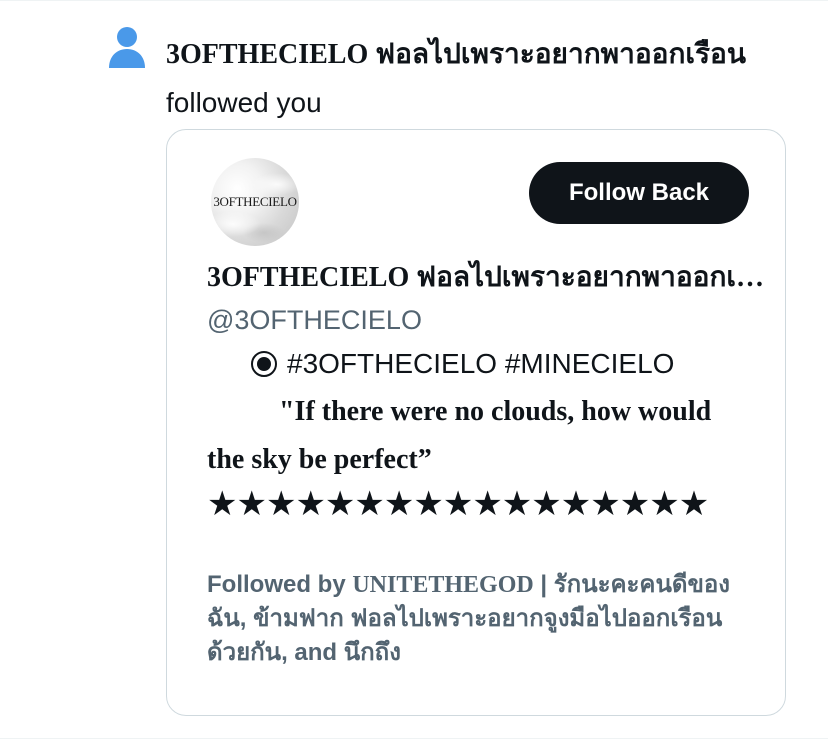 The image size is (828, 746). What do you see at coordinates (487, 278) in the screenshot?
I see `display-name: 3OFTHECIELO ฟอลไปเพราะอยากพาออกเรือน` at bounding box center [487, 278].